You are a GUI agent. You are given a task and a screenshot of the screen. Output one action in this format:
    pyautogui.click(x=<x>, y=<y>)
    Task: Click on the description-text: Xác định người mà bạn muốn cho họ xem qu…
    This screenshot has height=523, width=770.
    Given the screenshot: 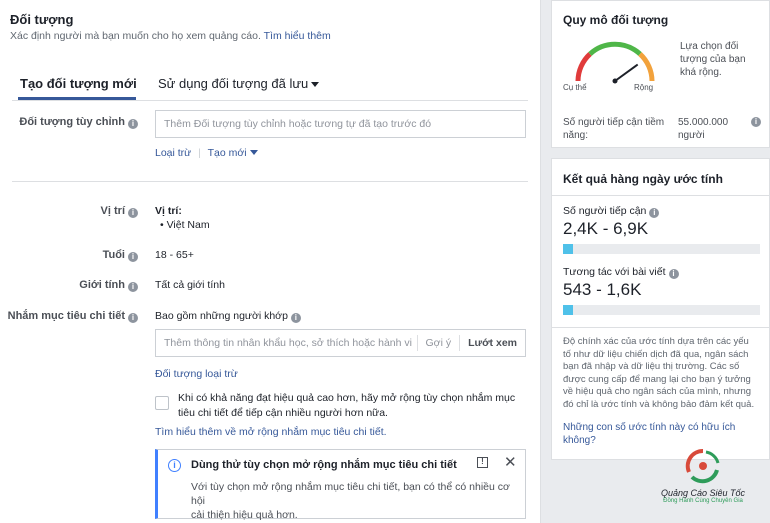 What is the action you would take?
    pyautogui.click(x=135, y=36)
    